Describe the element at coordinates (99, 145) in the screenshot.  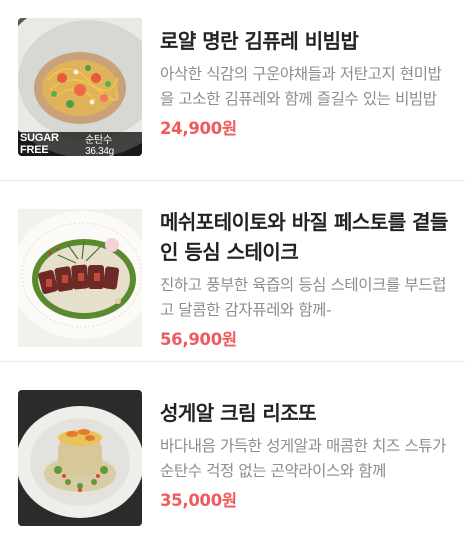
I see `net-carbs-label: 순탄수 36.34g` at that location.